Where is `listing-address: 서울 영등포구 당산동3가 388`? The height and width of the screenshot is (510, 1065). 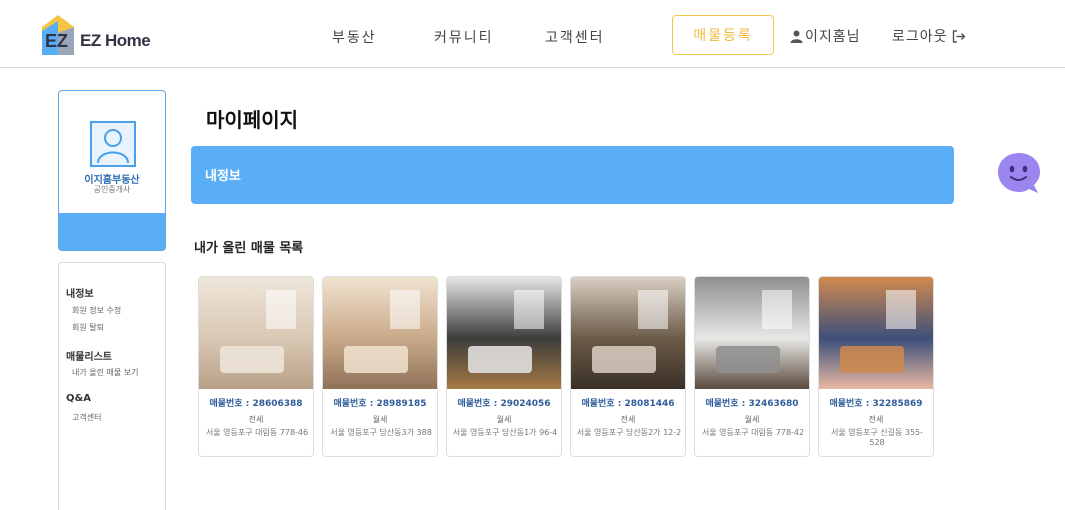 listing-address: 서울 영등포구 당산동3가 388 is located at coordinates (381, 432).